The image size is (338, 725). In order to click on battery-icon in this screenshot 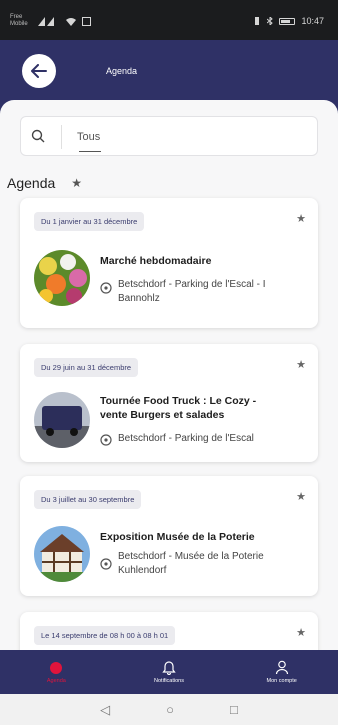, I will do `click(287, 21)`.